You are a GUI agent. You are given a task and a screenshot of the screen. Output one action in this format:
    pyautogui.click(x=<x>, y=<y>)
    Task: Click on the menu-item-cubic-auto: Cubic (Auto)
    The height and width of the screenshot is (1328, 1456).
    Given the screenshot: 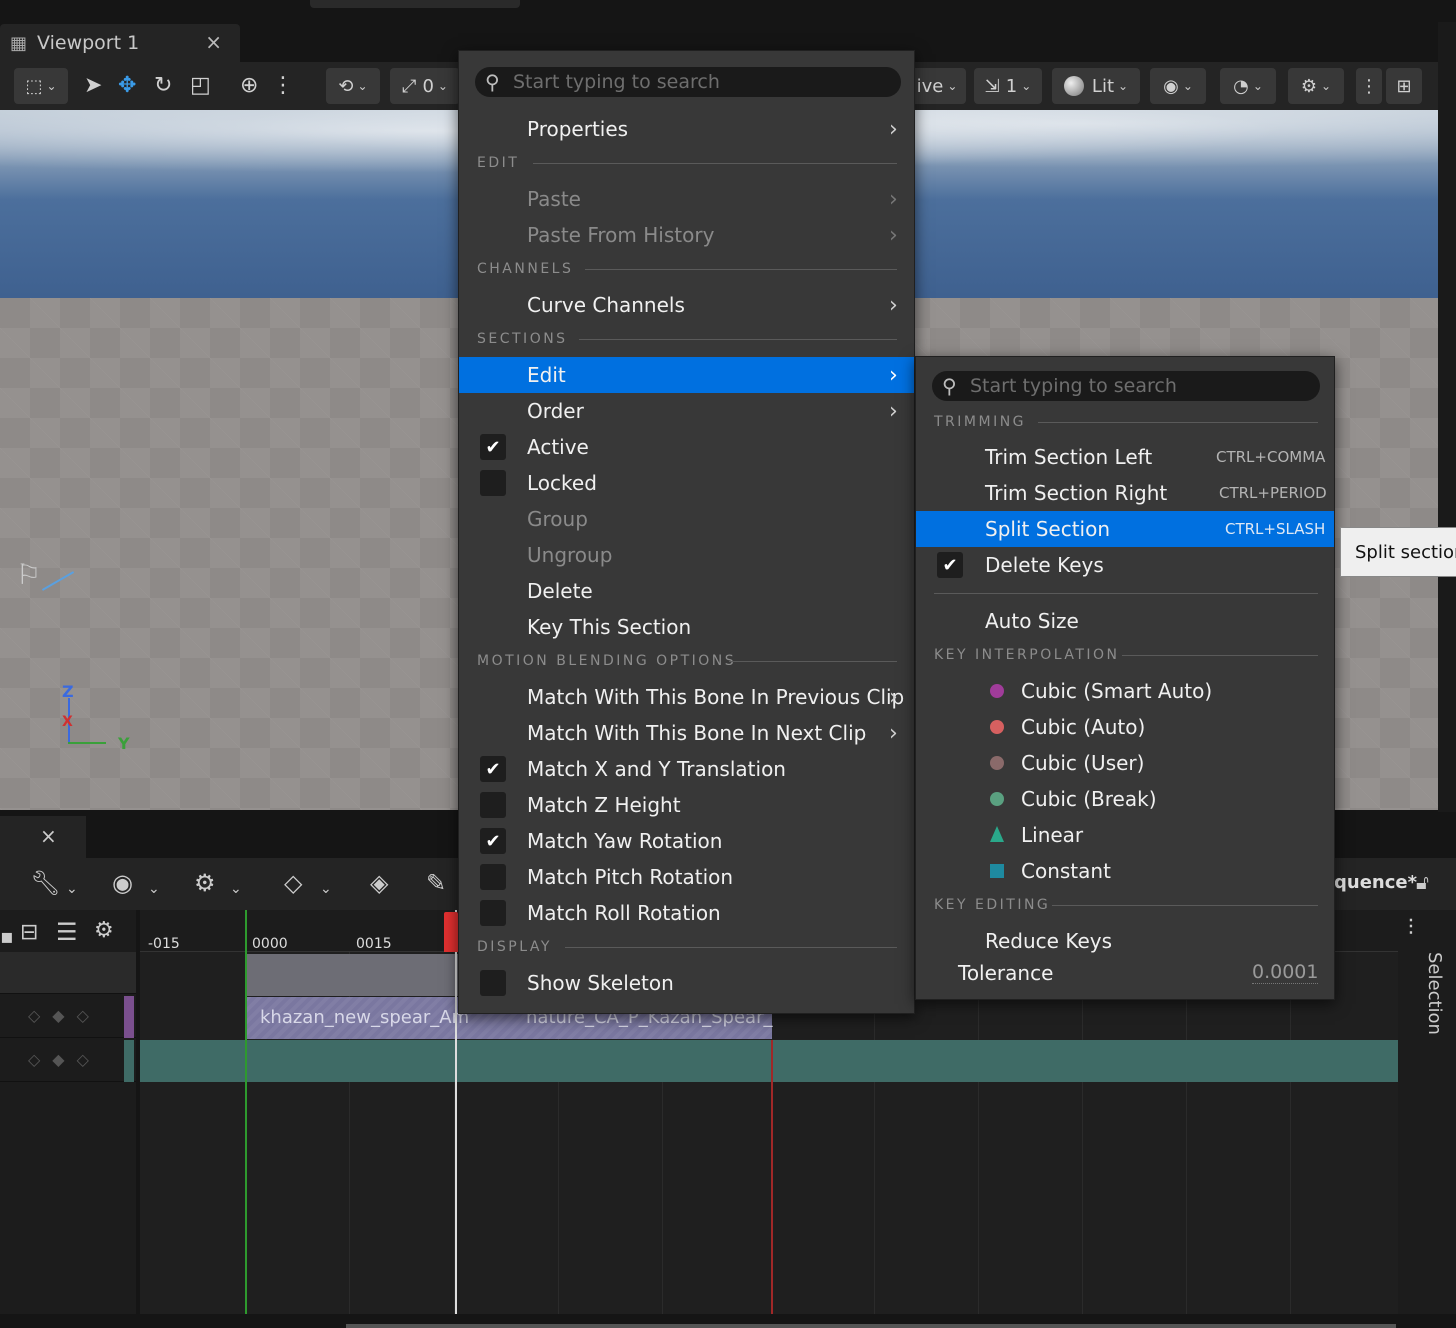 What is the action you would take?
    pyautogui.click(x=1125, y=727)
    